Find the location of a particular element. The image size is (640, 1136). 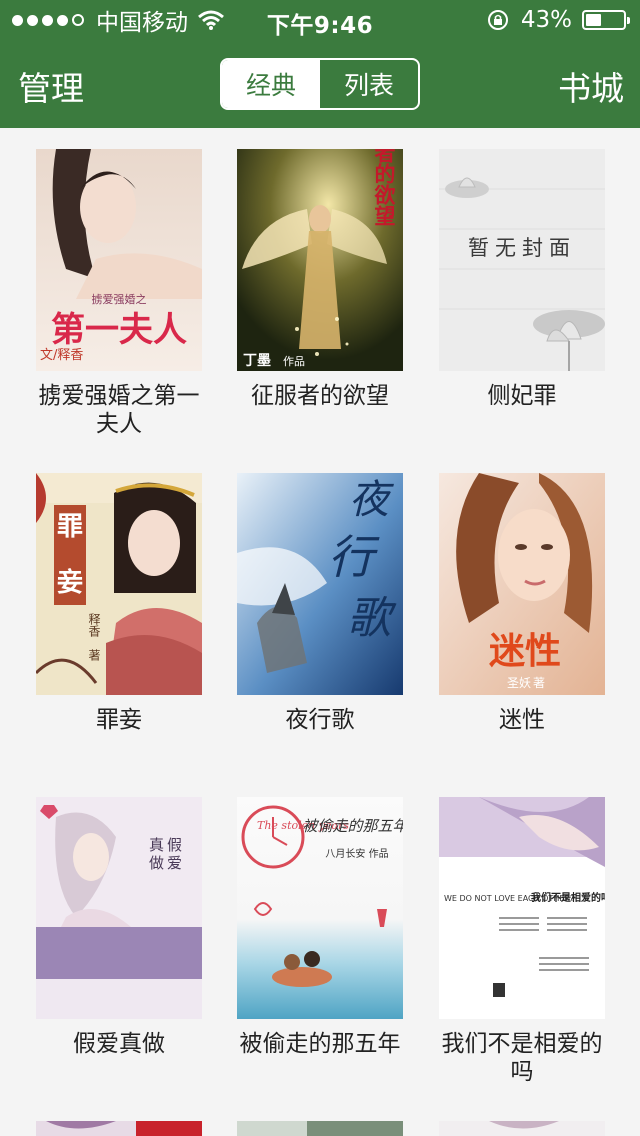

cover-text: 真 is located at coordinates (156, 844).